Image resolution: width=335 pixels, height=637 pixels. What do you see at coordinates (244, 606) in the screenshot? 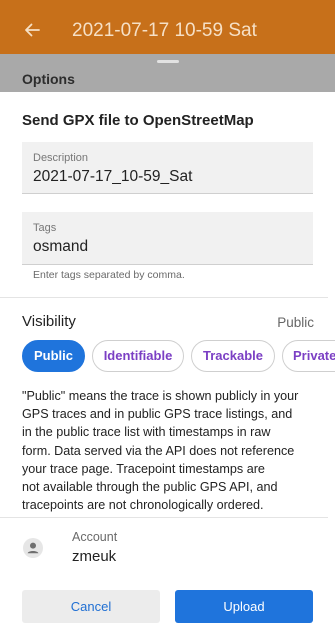
I see `upload-button: Upload` at bounding box center [244, 606].